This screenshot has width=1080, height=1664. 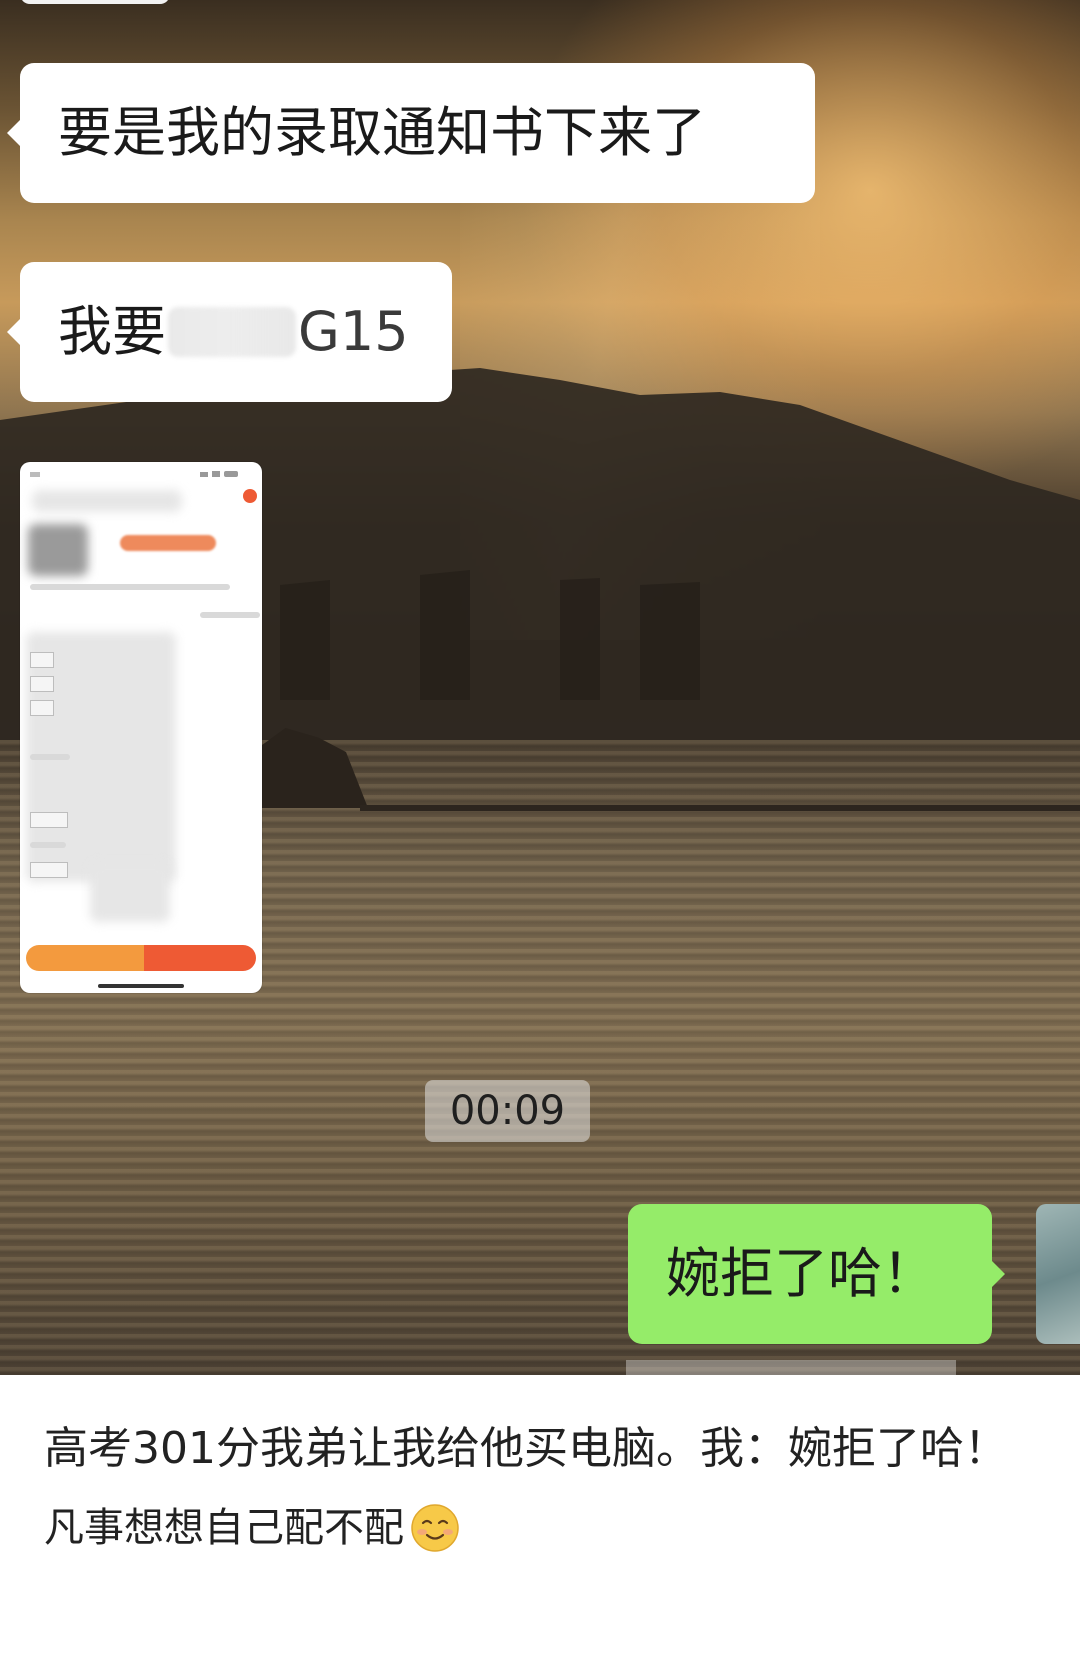 I want to click on shoreline, so click(x=720, y=808).